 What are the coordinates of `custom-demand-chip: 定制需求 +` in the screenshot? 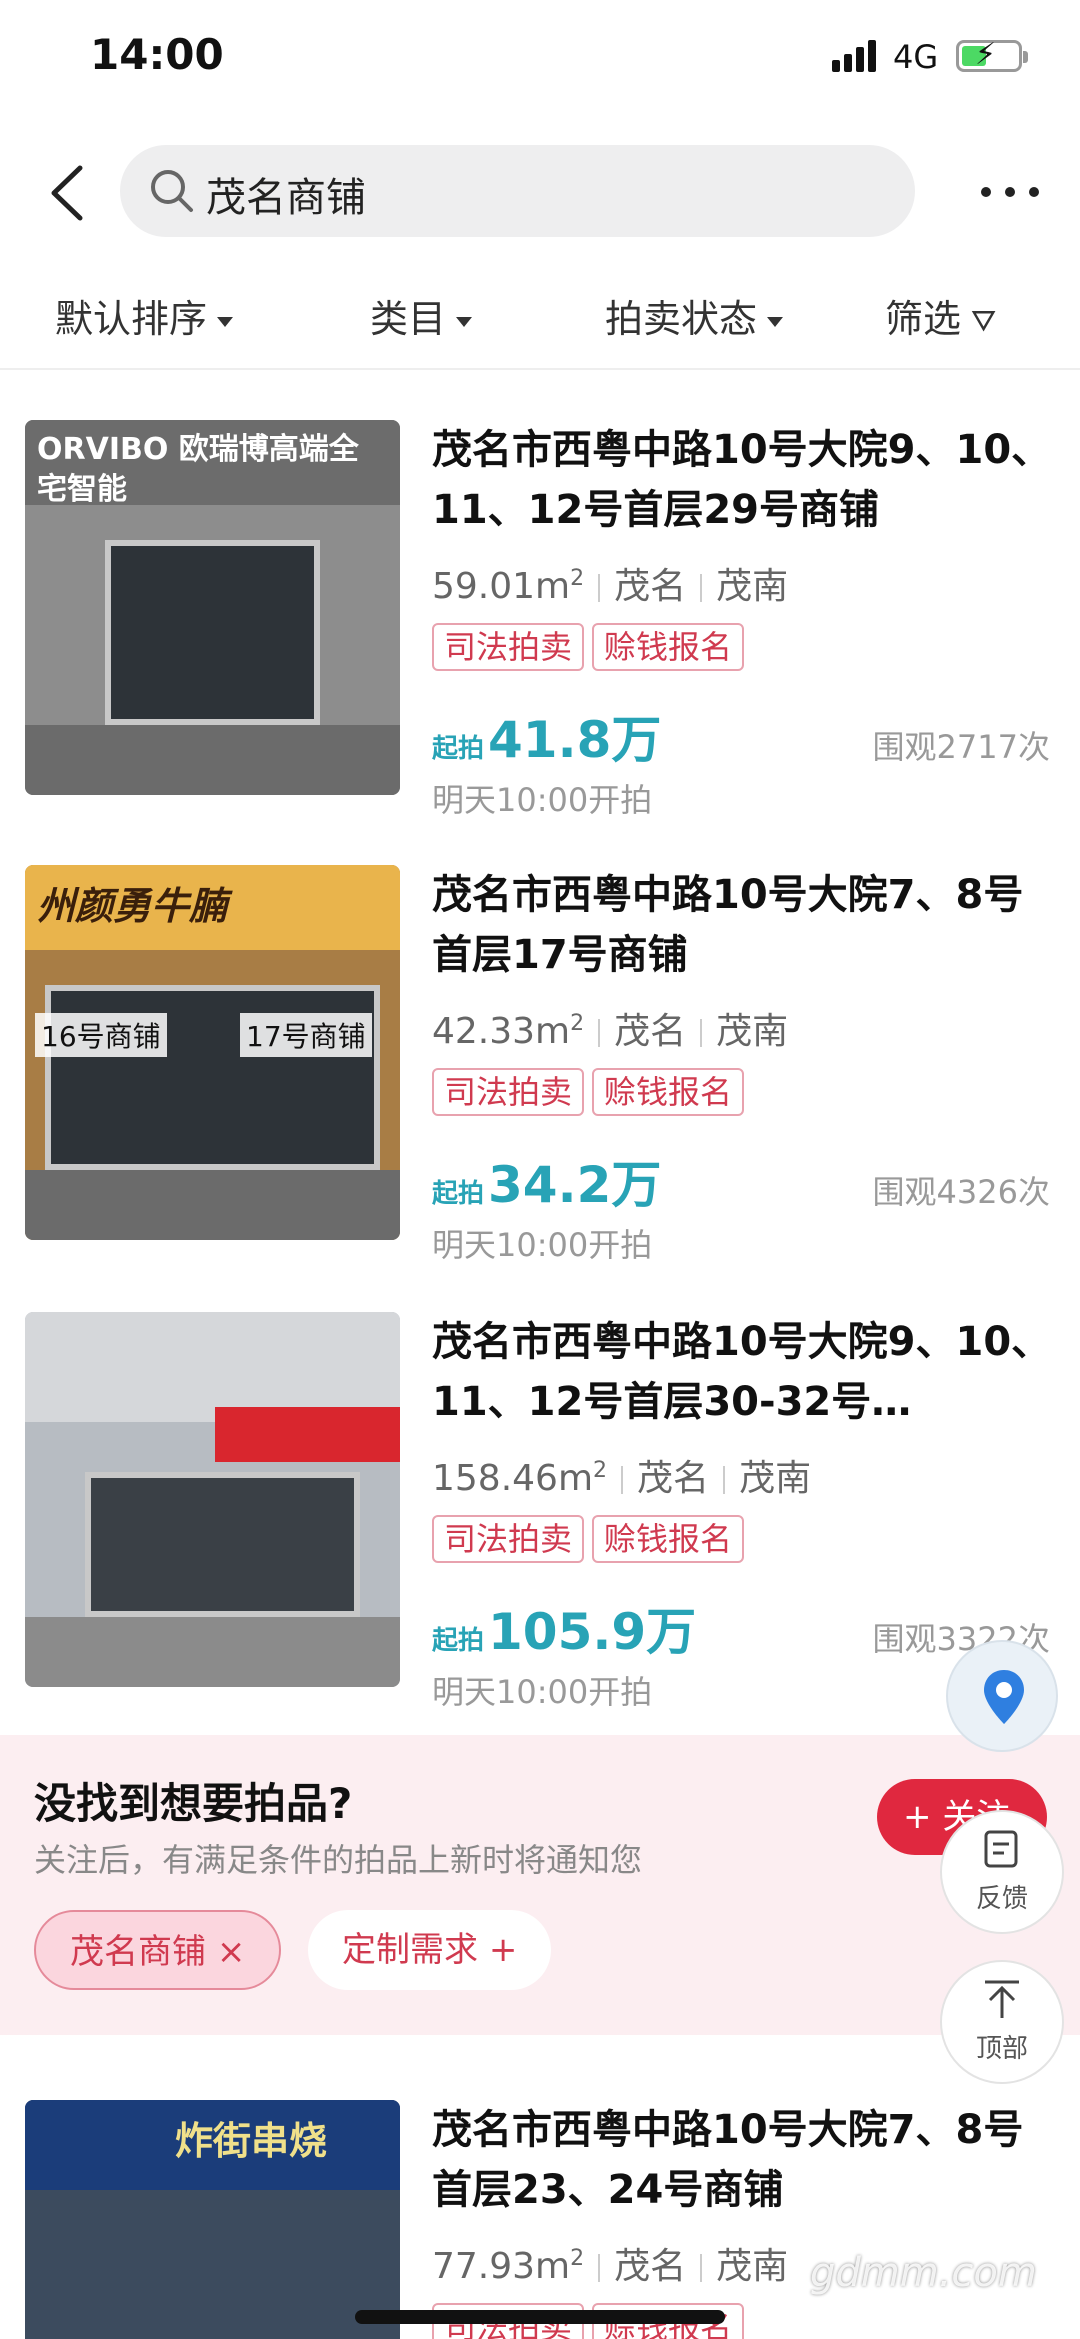 It's located at (430, 1950).